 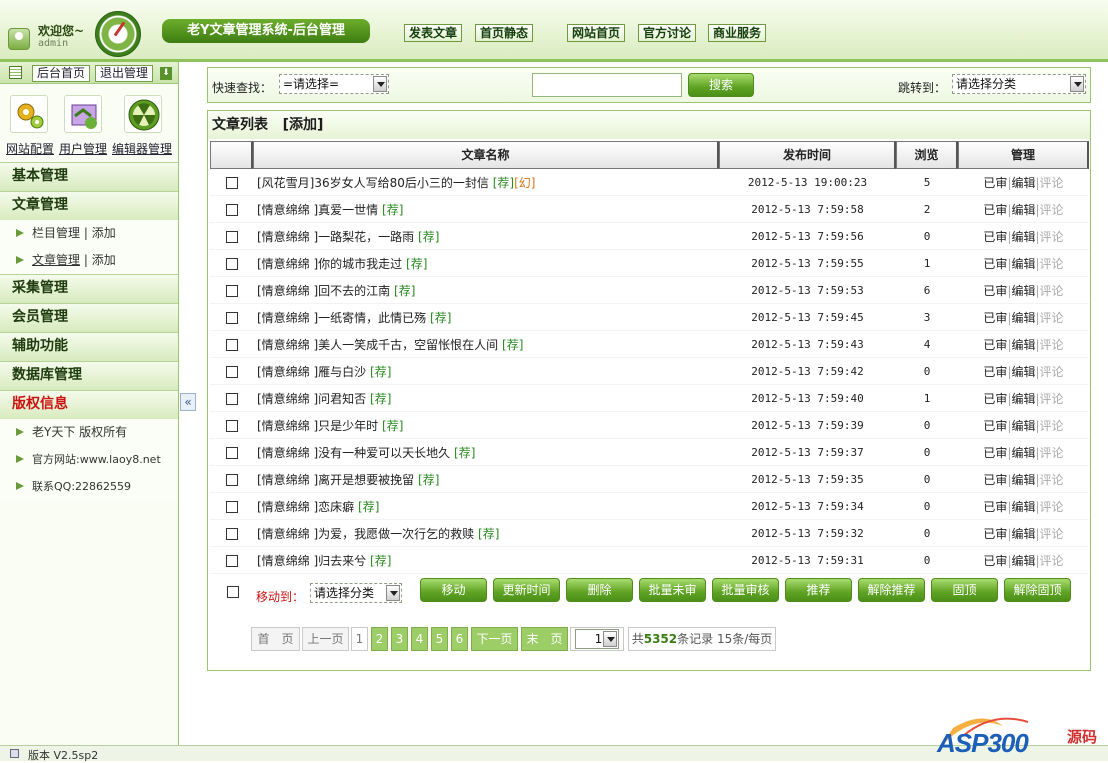 I want to click on section-copyright: 版权信息, so click(x=89, y=404).